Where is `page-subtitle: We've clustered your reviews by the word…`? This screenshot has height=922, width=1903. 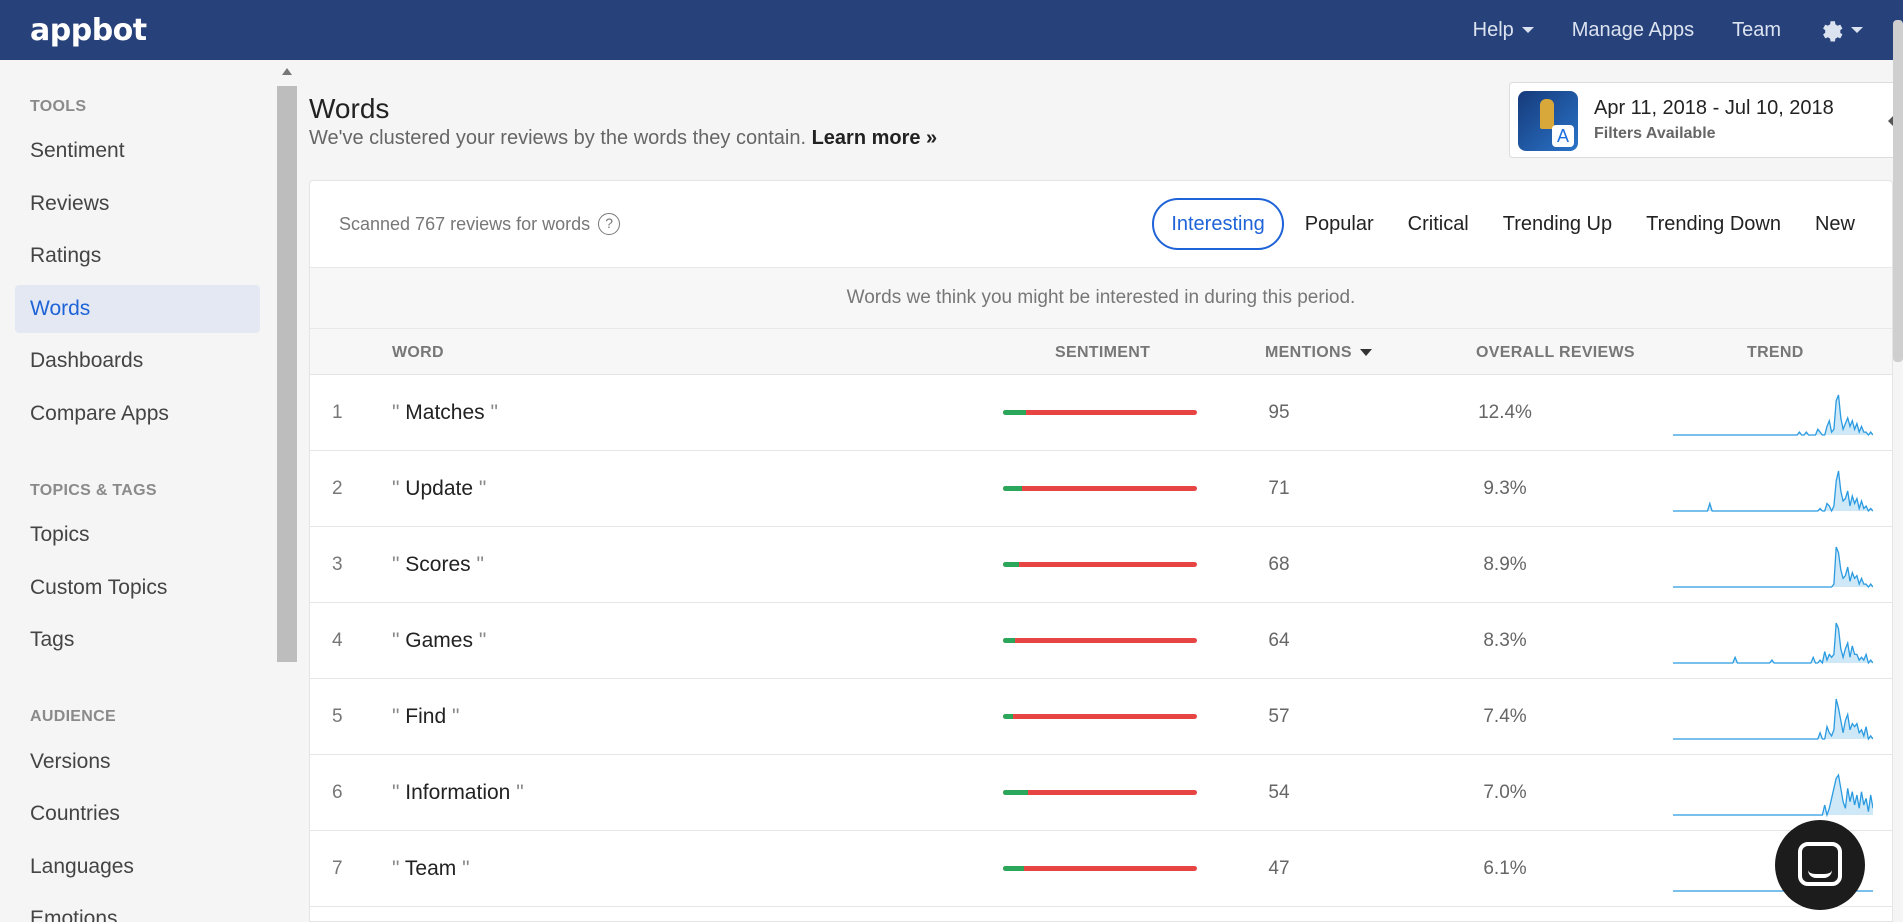 page-subtitle: We've clustered your reviews by the word… is located at coordinates (623, 138).